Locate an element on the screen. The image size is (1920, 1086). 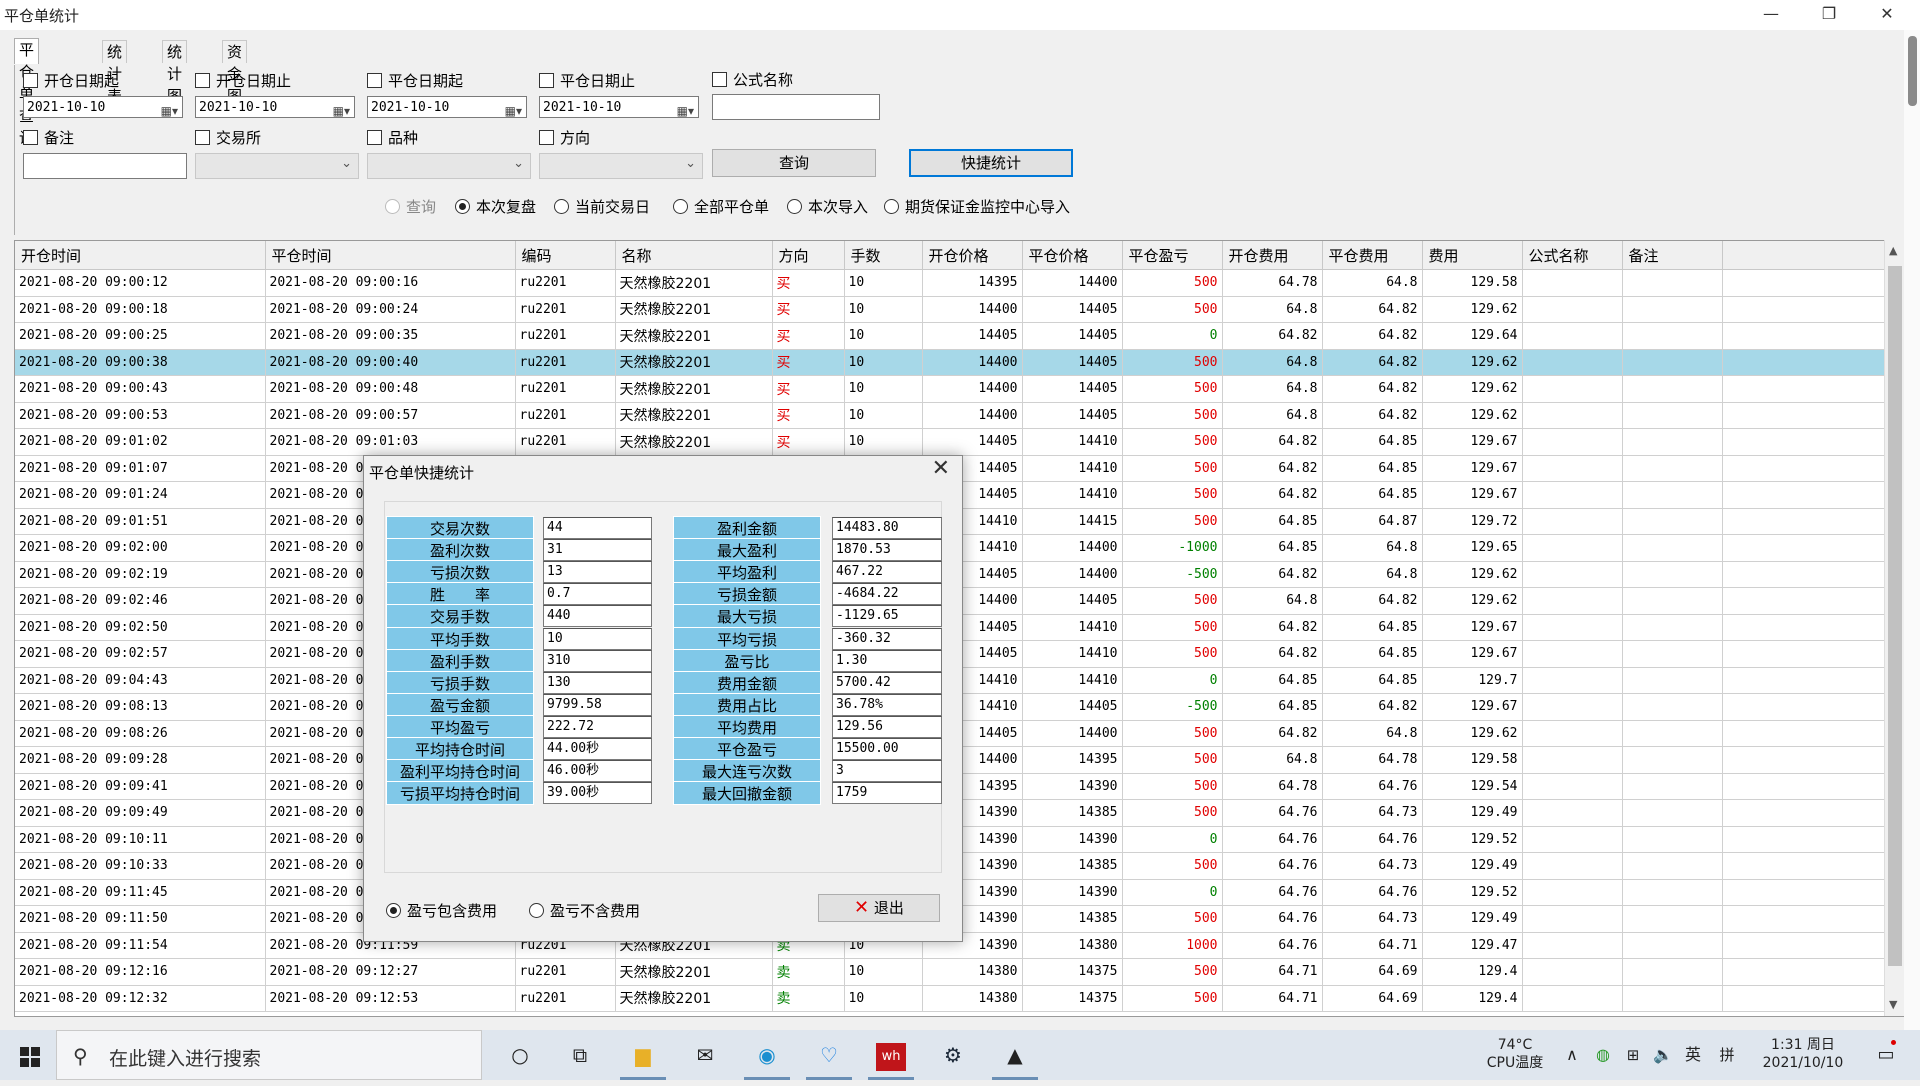
column-header: 开仓价格 is located at coordinates (972, 255).